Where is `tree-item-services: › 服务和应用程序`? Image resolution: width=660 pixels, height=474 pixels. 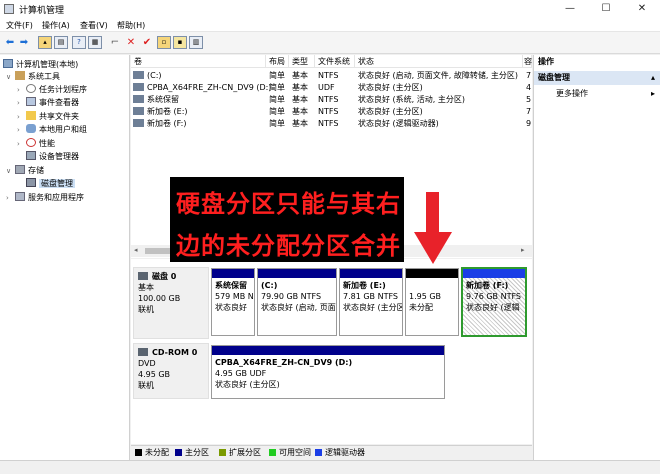 tree-item-services: › 服务和应用程序 is located at coordinates (45, 197).